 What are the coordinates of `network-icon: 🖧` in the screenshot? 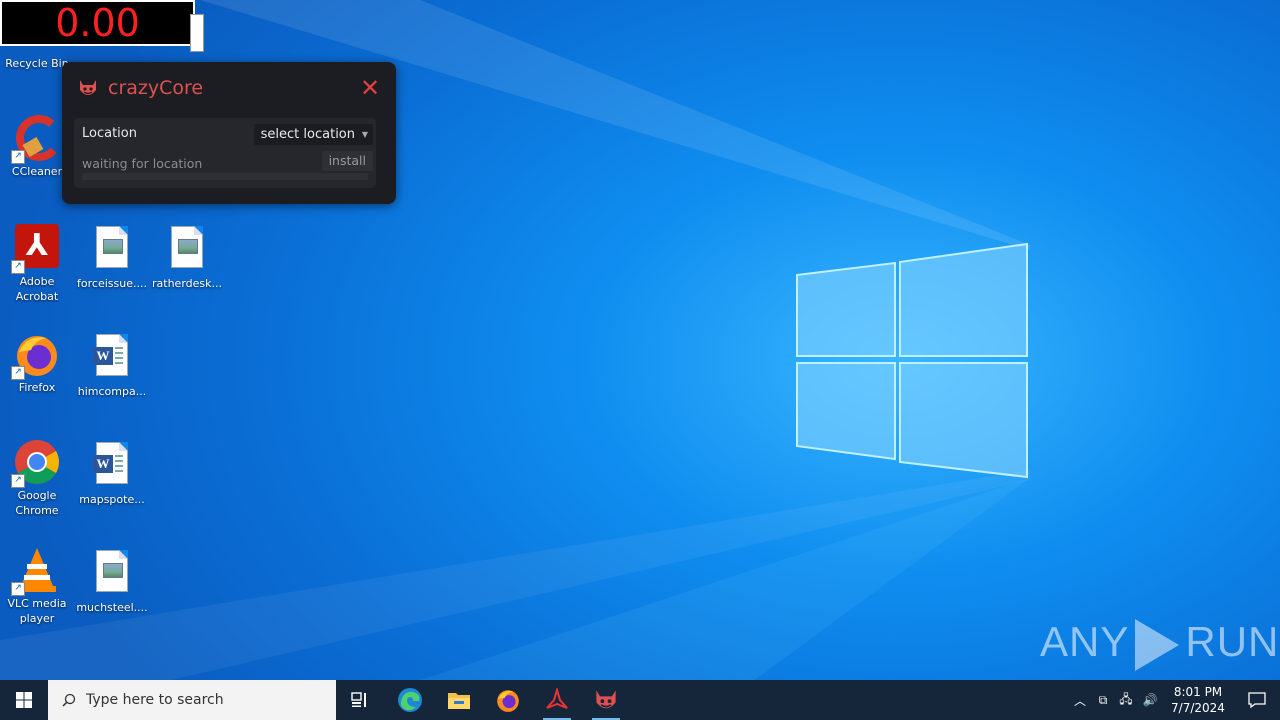 It's located at (1126, 698).